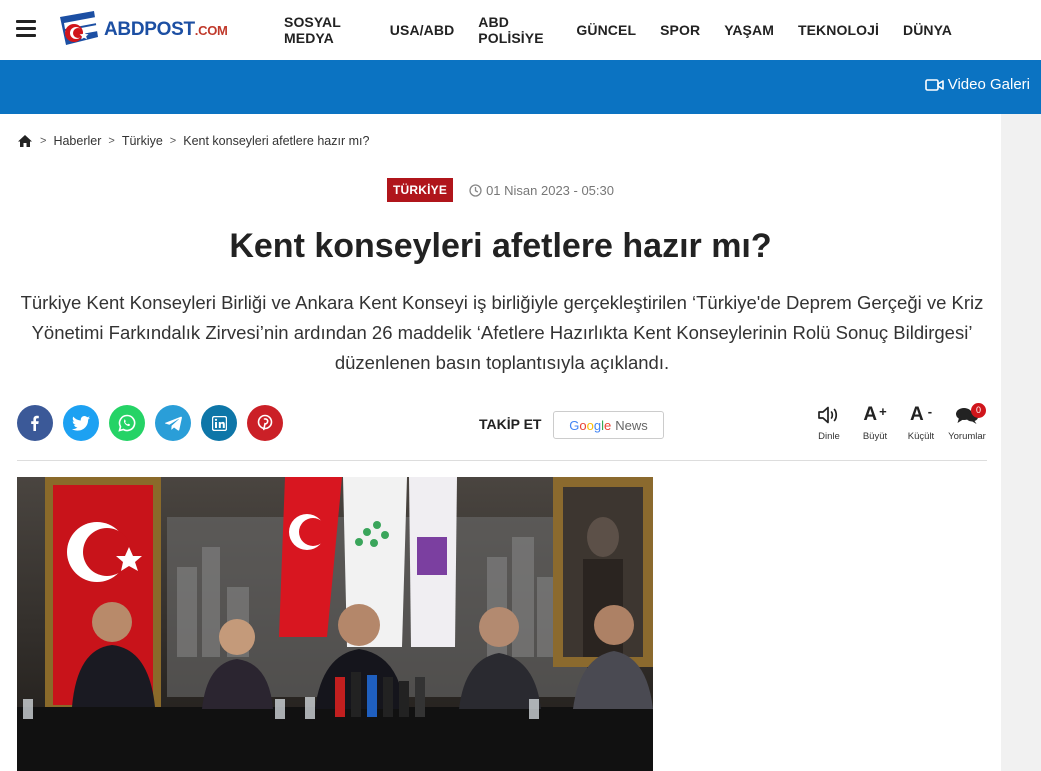 The height and width of the screenshot is (771, 1041). I want to click on font-bigger-button: A + Büyüt, so click(875, 422).